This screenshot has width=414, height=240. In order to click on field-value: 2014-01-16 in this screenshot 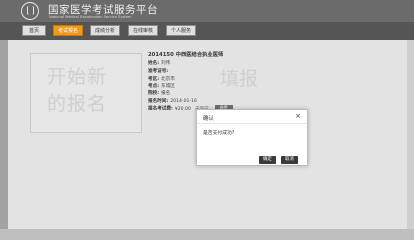, I will do `click(183, 101)`.